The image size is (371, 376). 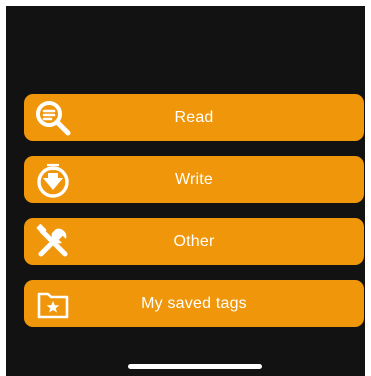 I want to click on my-saved-tags-button: My saved tags, so click(x=194, y=303).